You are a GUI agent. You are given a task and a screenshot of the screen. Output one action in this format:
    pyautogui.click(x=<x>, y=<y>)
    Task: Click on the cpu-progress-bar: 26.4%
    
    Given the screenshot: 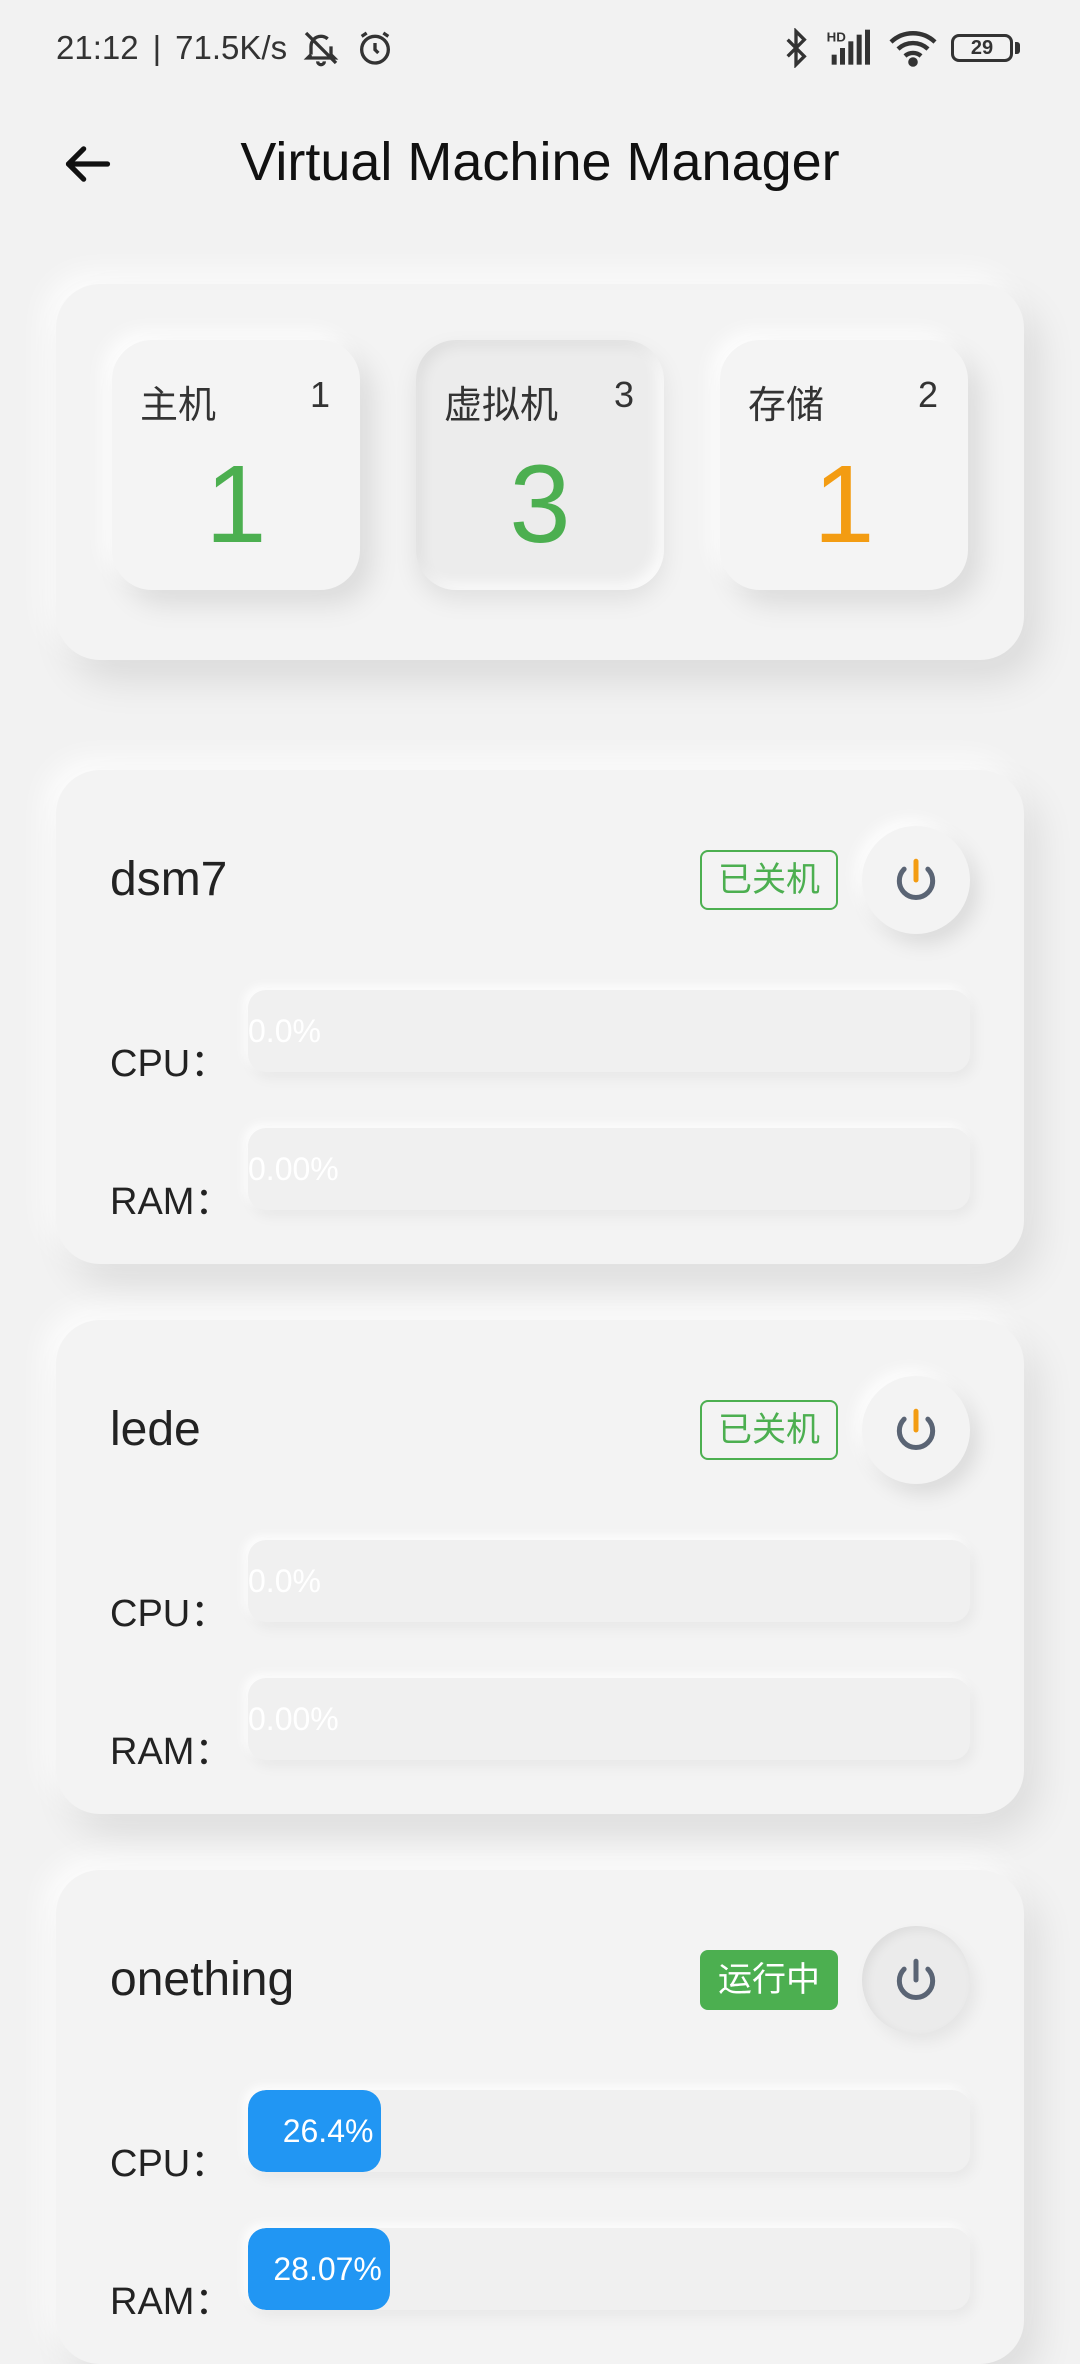 What is the action you would take?
    pyautogui.click(x=609, y=2131)
    